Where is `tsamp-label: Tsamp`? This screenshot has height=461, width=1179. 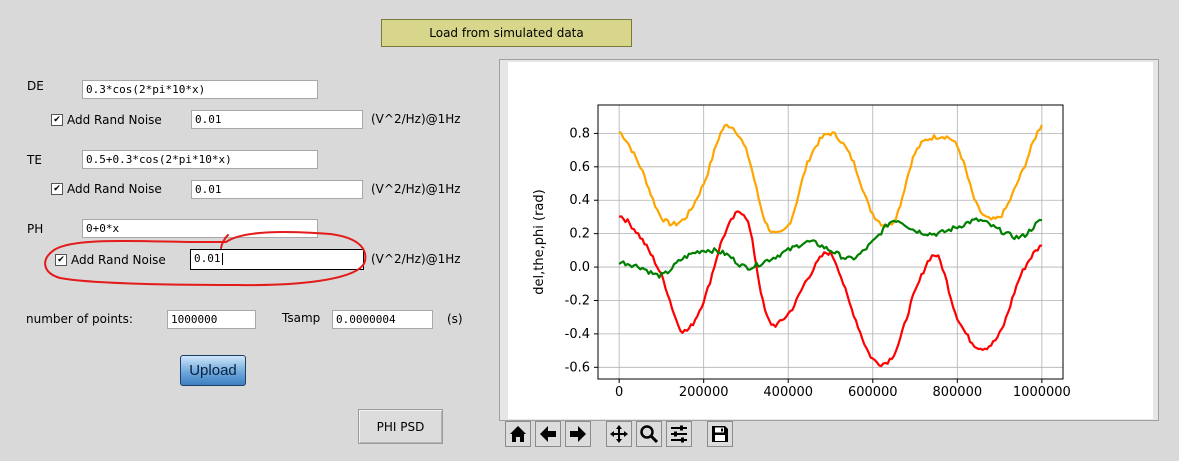 tsamp-label: Tsamp is located at coordinates (301, 318).